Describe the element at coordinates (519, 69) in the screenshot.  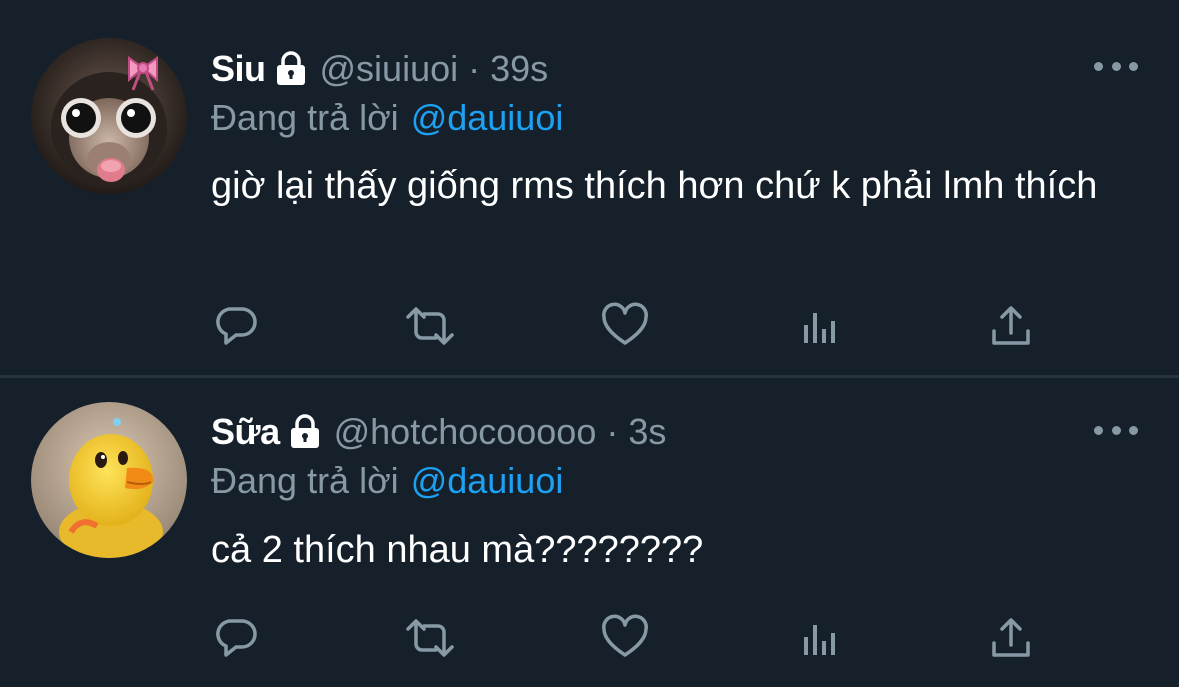
I see `timestamp: 39s` at that location.